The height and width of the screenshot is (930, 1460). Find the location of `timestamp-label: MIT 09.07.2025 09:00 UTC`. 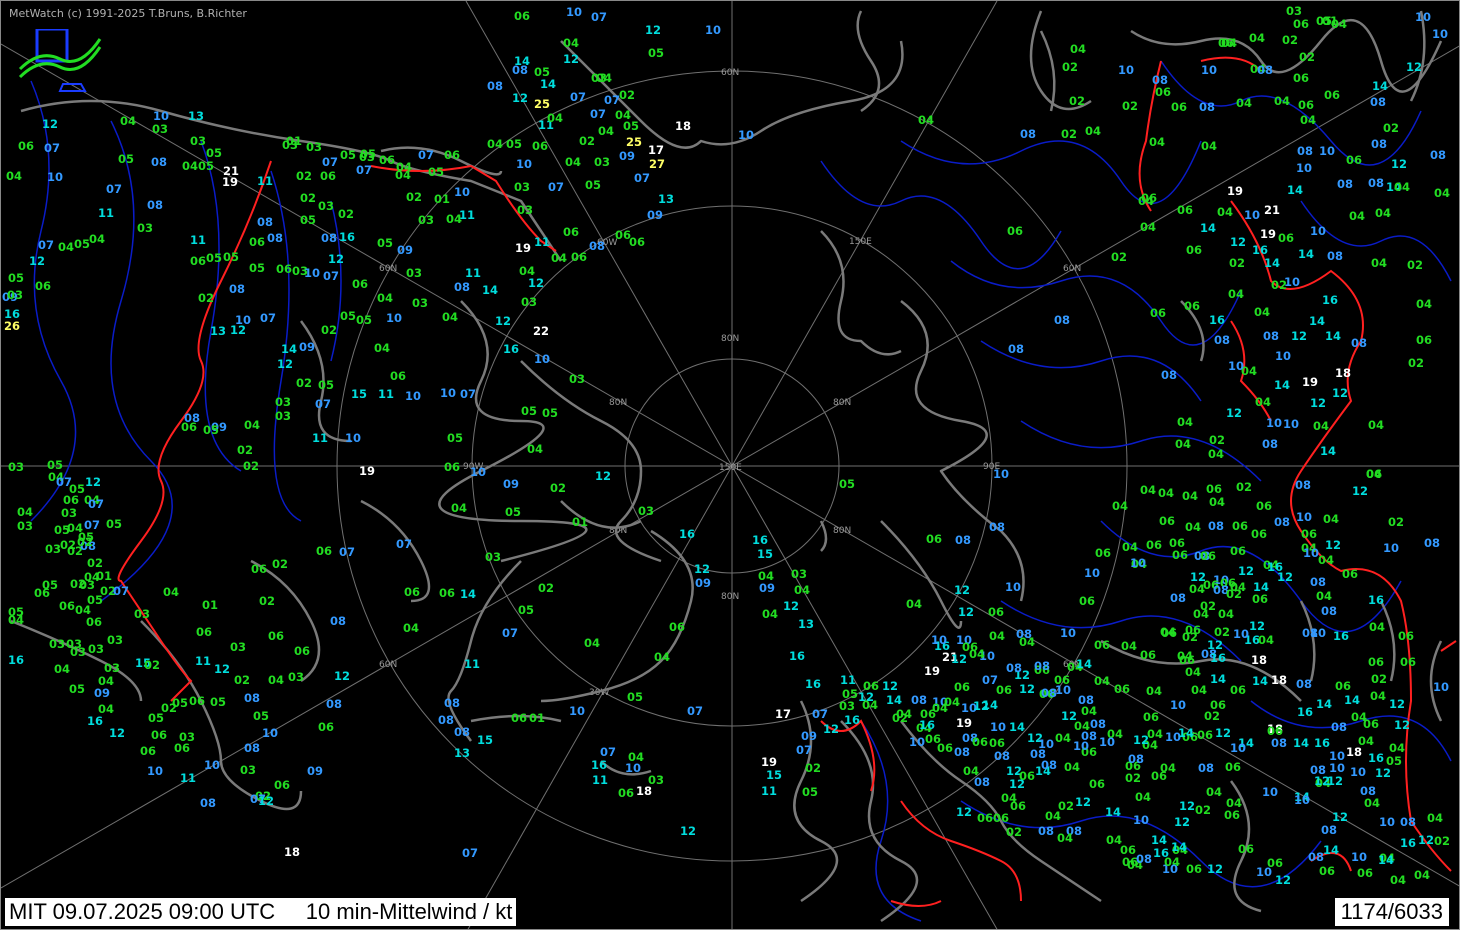

timestamp-label: MIT 09.07.2025 09:00 UTC is located at coordinates (142, 911).